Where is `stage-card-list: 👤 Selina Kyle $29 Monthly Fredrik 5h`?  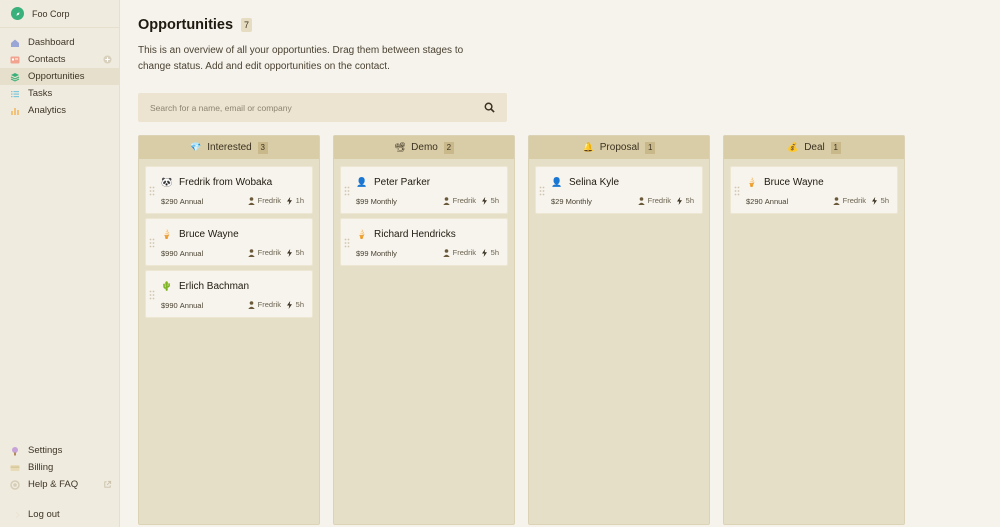
stage-card-list: 👤 Selina Kyle $29 Monthly Fredrik 5h is located at coordinates (619, 190).